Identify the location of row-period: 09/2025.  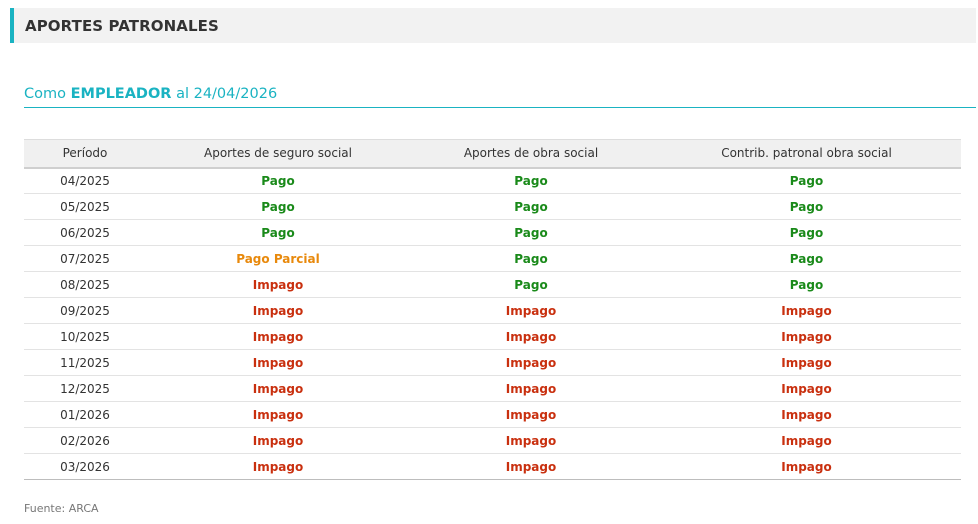
(85, 310).